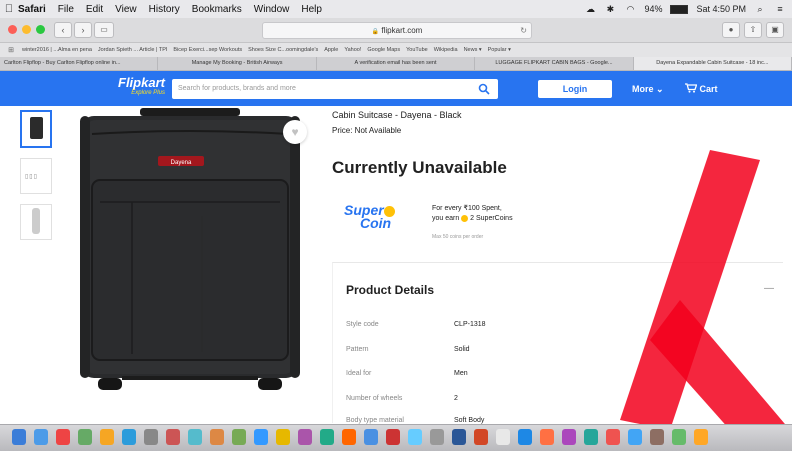 This screenshot has width=792, height=451. I want to click on favorite-link: Jordan Spieth ... Article | TPI, so click(133, 50).